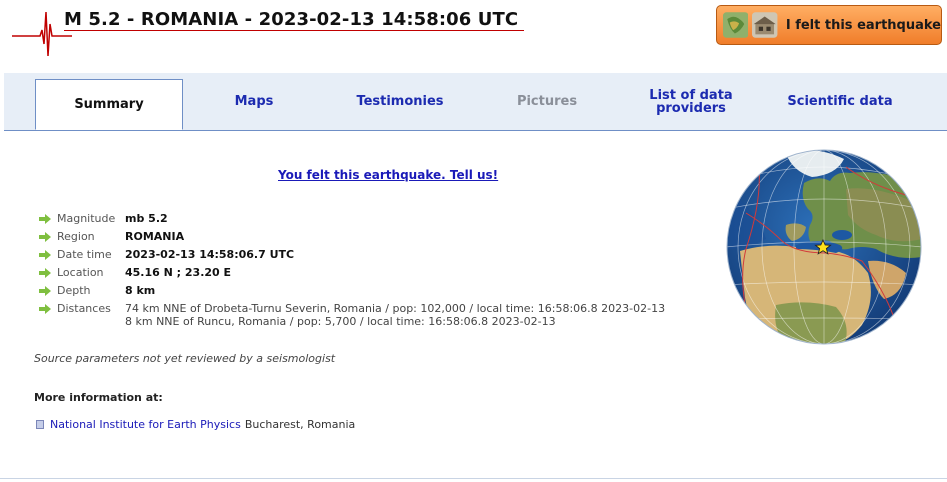  I want to click on tab-maps: Maps, so click(254, 101).